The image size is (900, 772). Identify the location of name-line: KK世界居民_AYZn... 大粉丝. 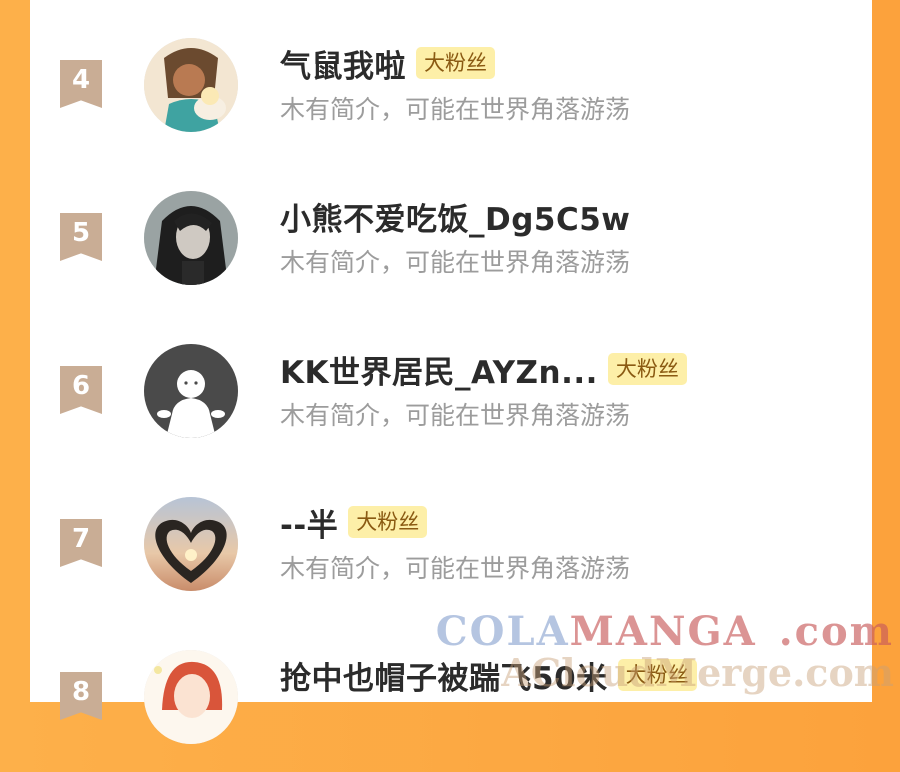
(483, 370).